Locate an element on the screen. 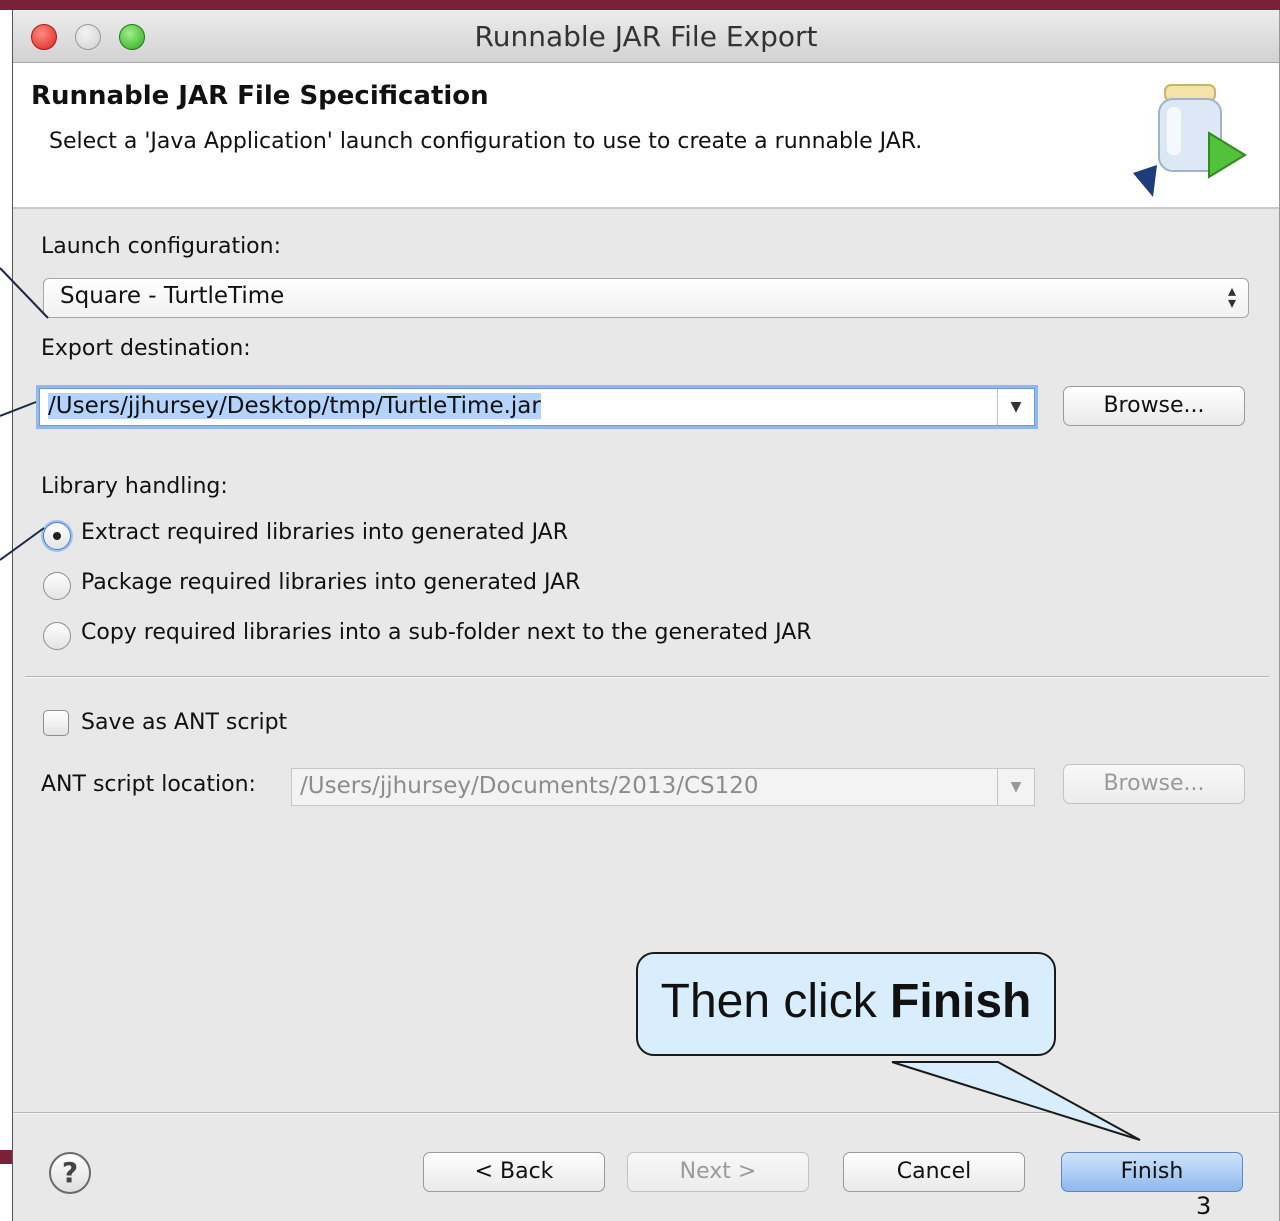 The image size is (1280, 1221). arrow-library-handling is located at coordinates (22, 544).